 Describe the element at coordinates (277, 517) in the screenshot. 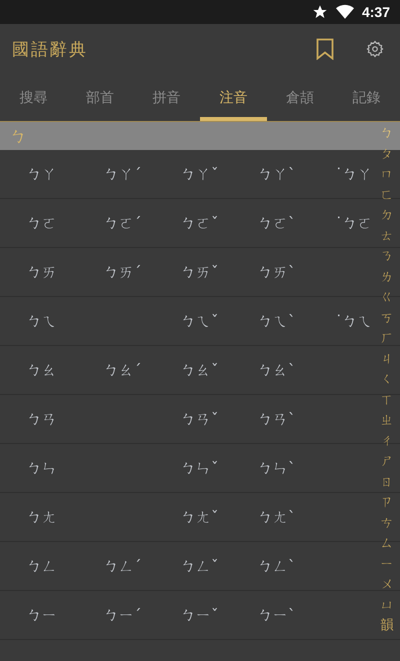

I see `syllable-item: ㄅㄤˋ` at that location.